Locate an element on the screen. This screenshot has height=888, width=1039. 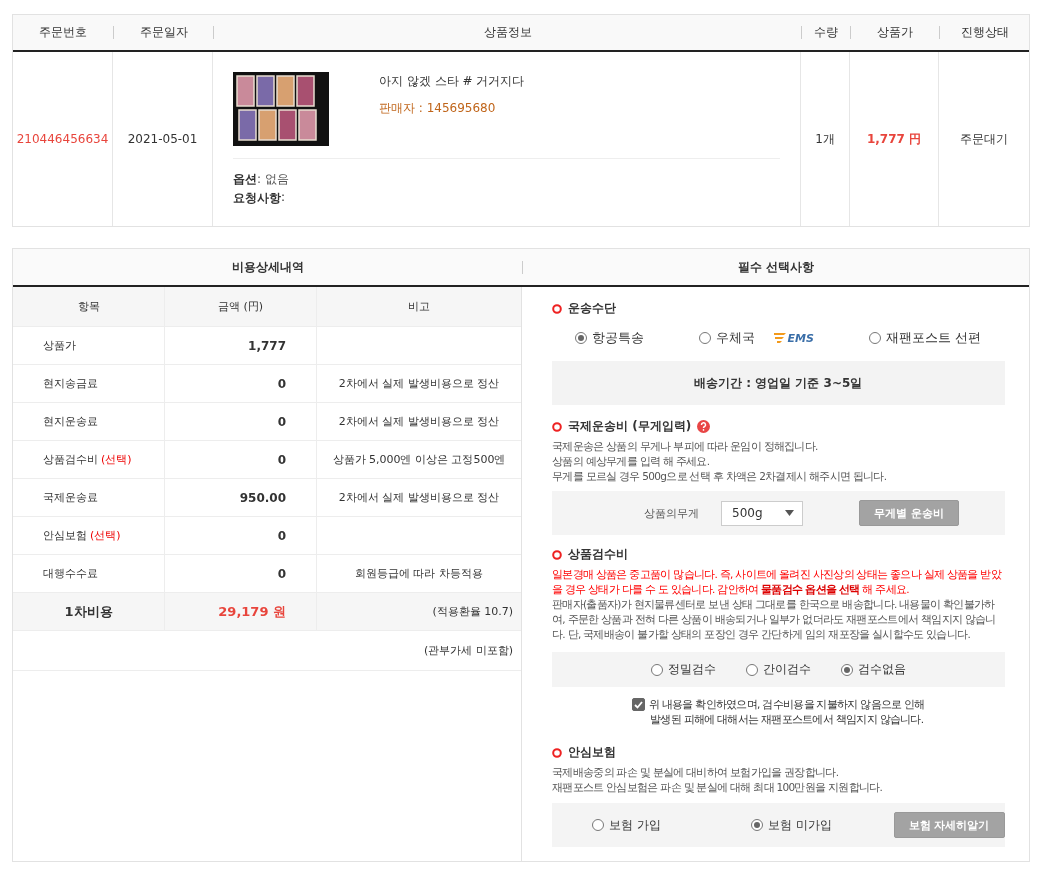
weight-select: 500g is located at coordinates (762, 513).